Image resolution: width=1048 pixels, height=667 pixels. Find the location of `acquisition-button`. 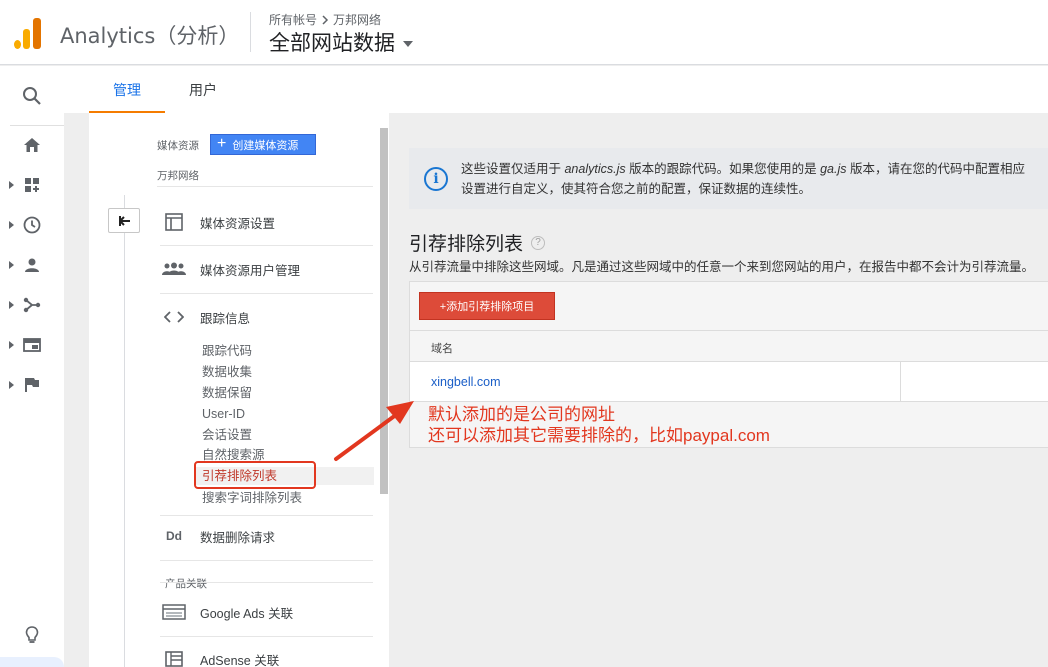

acquisition-button is located at coordinates (32, 305).